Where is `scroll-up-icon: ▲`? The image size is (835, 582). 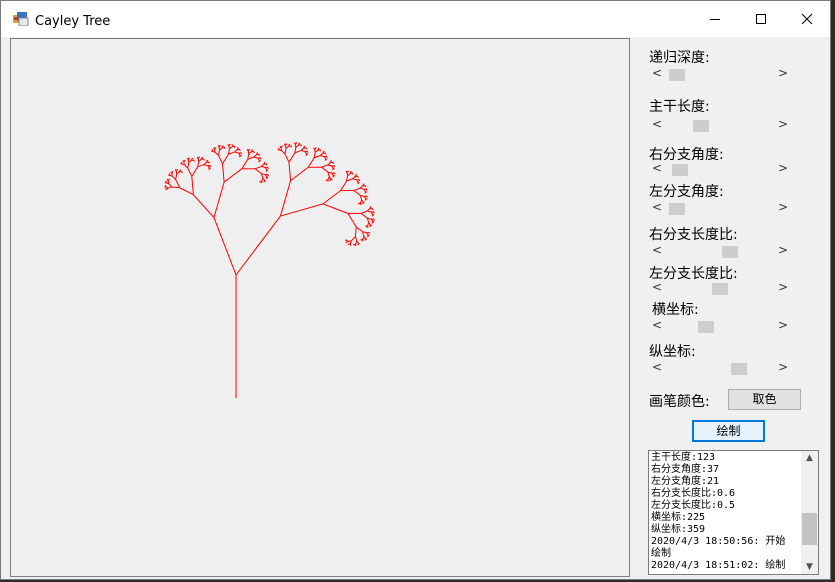 scroll-up-icon: ▲ is located at coordinates (809, 458).